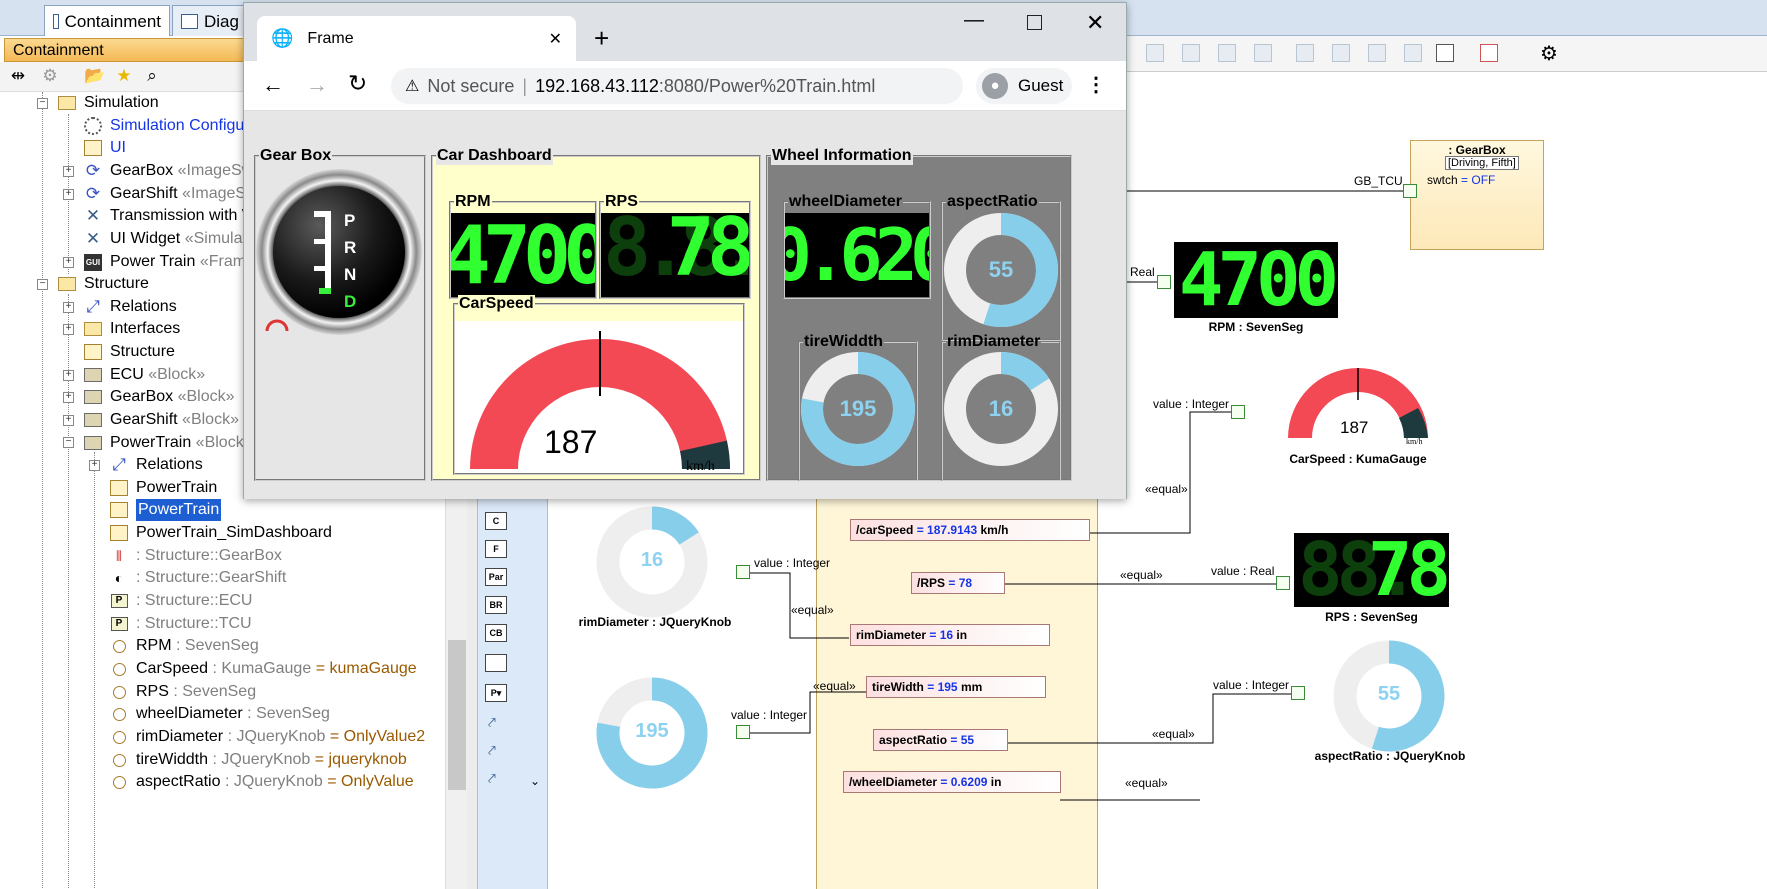  I want to click on gb-tcu-label: GB_TCU, so click(1378, 181).